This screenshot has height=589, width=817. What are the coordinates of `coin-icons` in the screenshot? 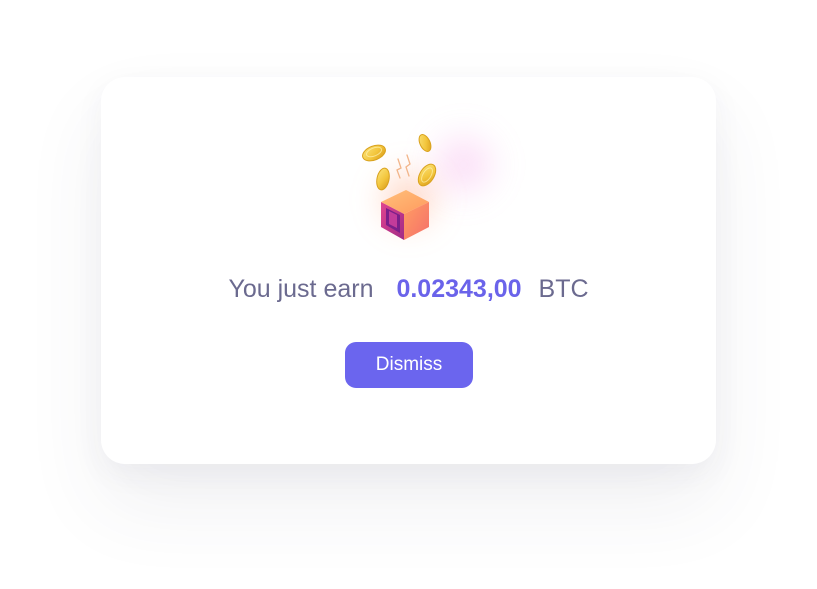 It's located at (399, 162).